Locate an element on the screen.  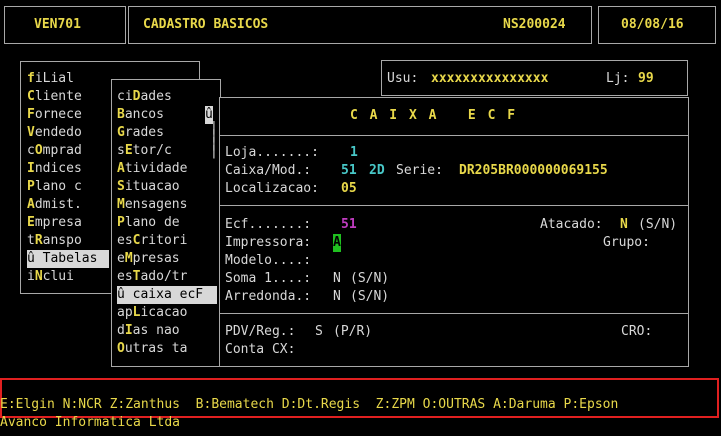
sub-menu-item: û caixa ecF is located at coordinates (167, 295).